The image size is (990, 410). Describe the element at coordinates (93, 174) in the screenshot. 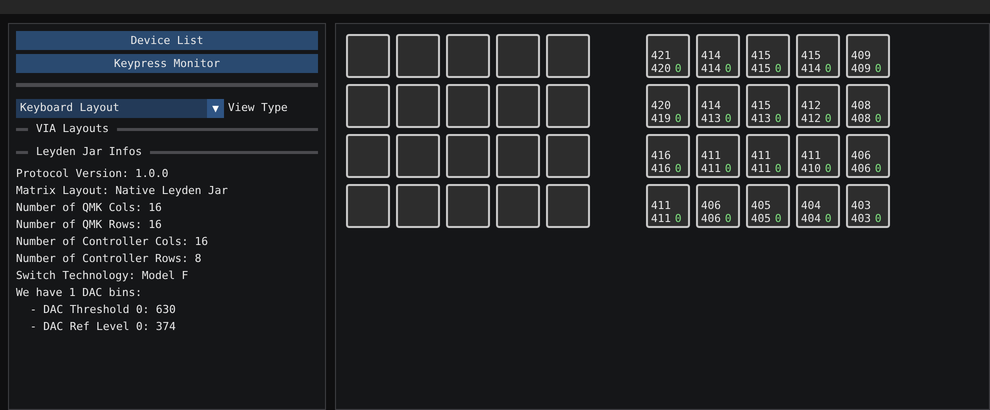

I see `info-text: Protocol Version: 1.0.0` at that location.